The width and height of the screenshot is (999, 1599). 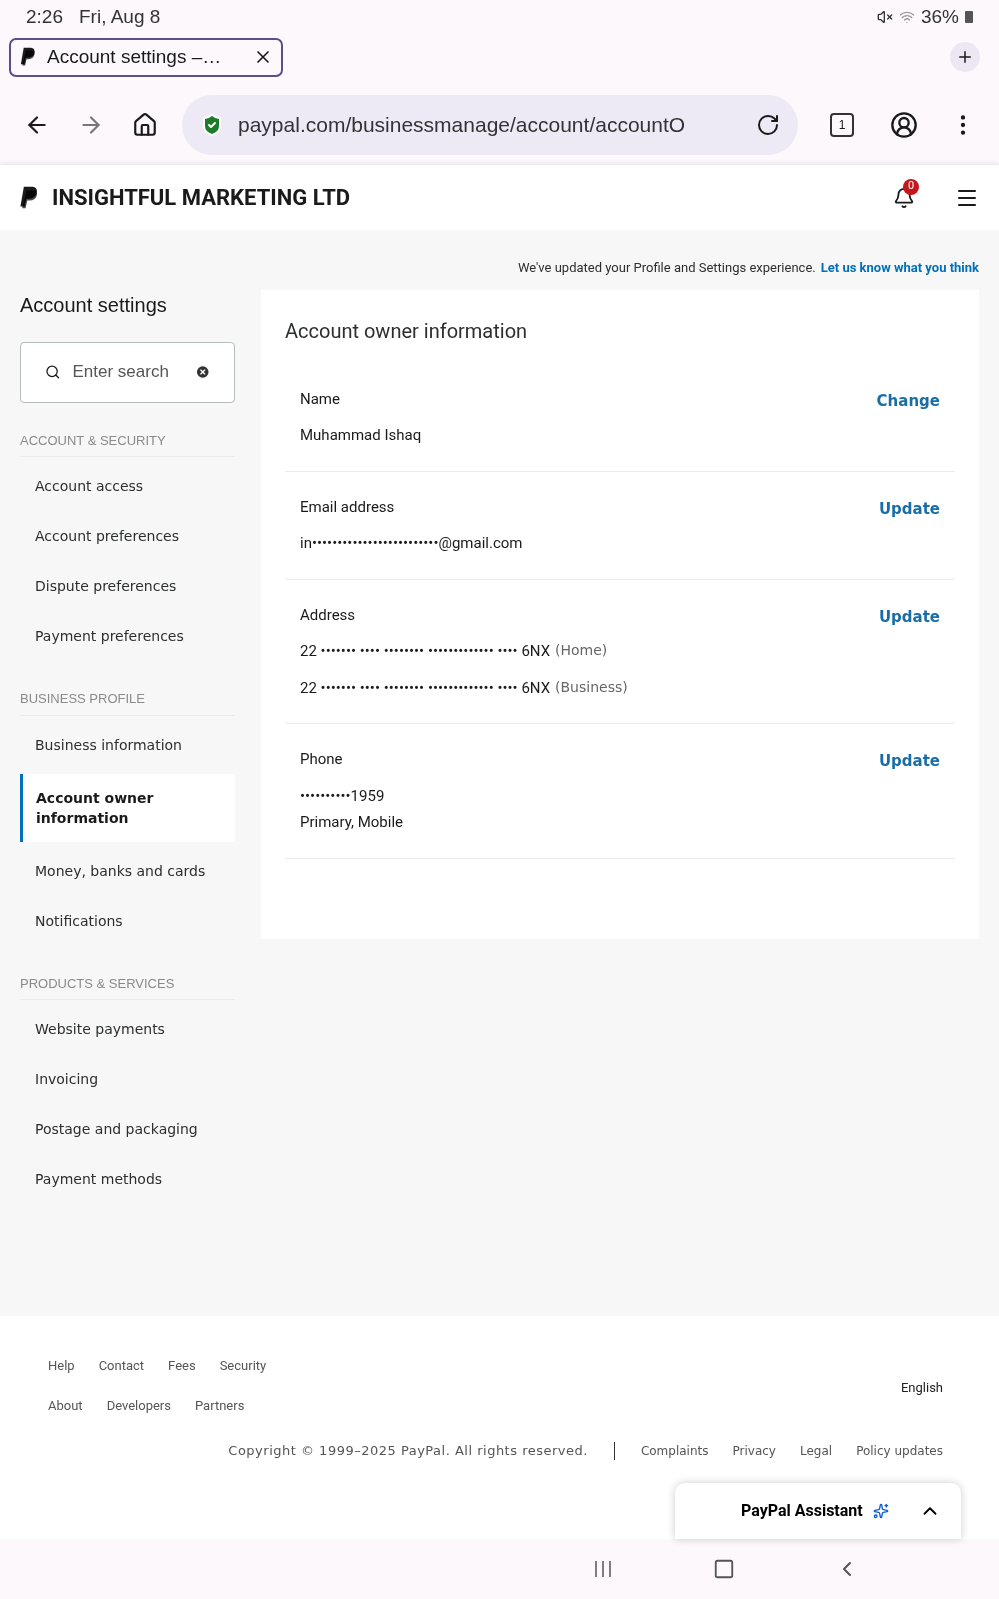 What do you see at coordinates (347, 507) in the screenshot?
I see `field-label: Email address` at bounding box center [347, 507].